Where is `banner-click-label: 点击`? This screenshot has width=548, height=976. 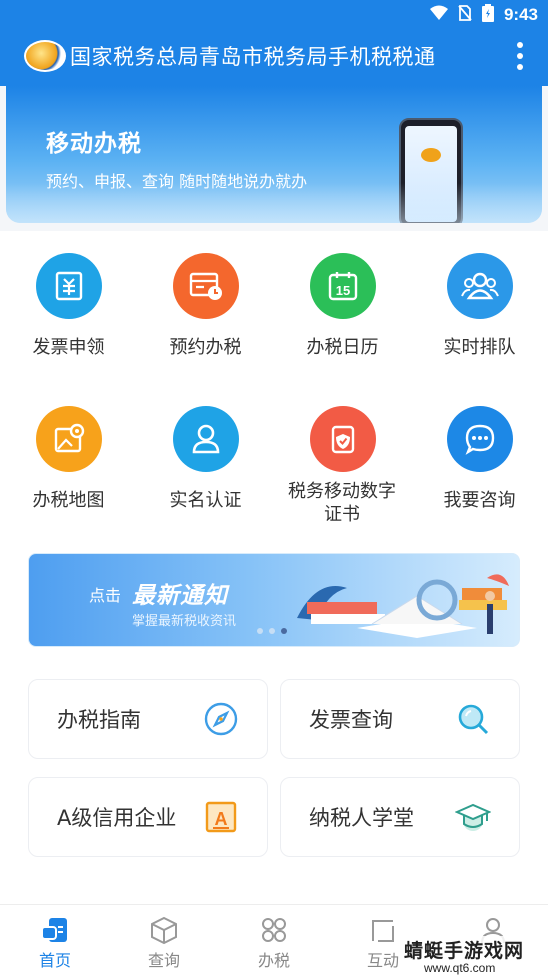 banner-click-label: 点击 is located at coordinates (105, 595).